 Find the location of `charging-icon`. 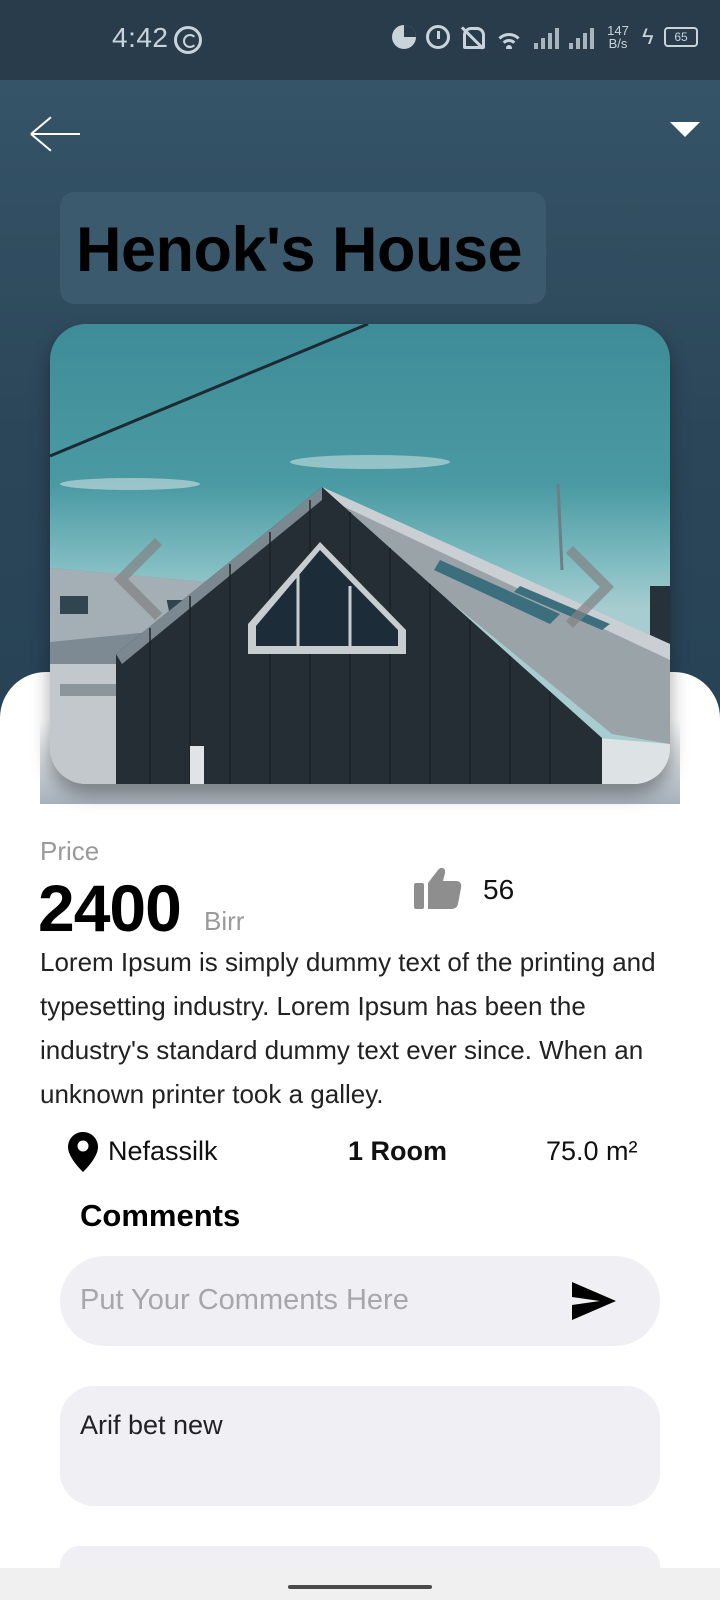

charging-icon is located at coordinates (648, 37).